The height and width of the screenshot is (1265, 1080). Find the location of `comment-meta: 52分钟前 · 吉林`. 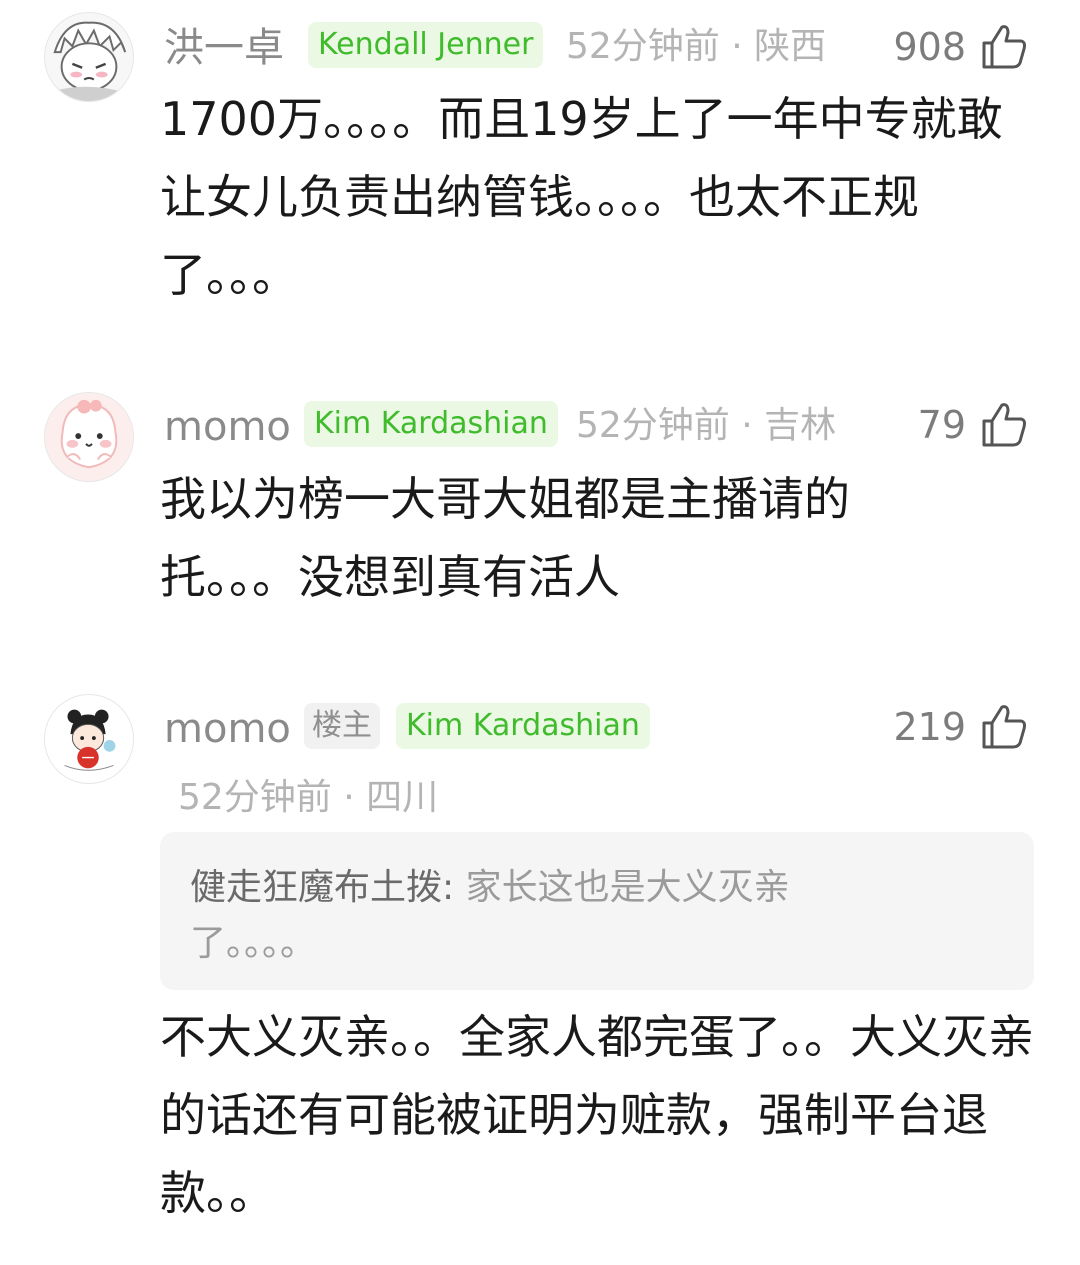

comment-meta: 52分钟前 · 吉林 is located at coordinates (706, 426).